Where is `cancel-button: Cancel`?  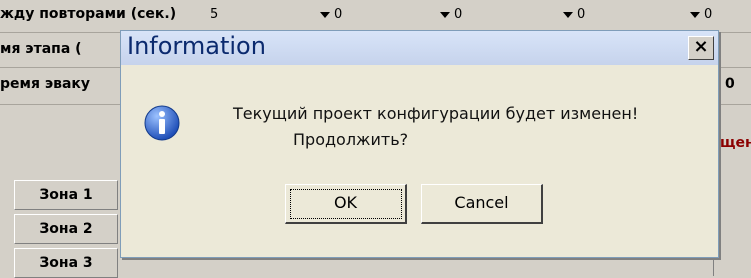
cancel-button: Cancel is located at coordinates (482, 204).